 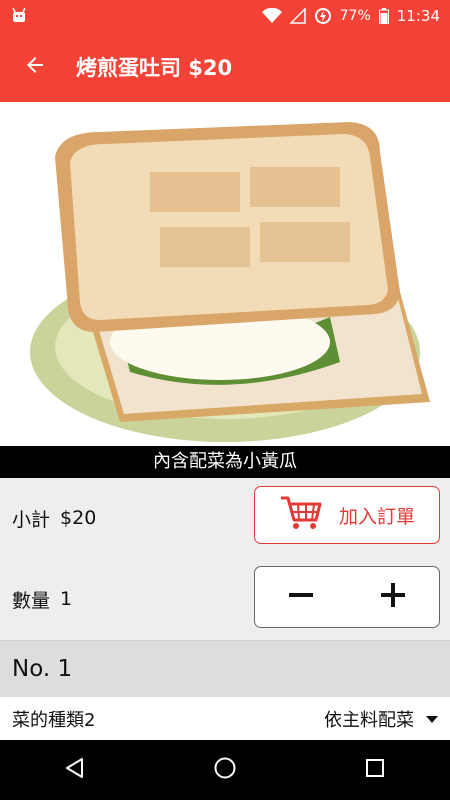 I want to click on nav-recents-button, so click(x=375, y=770).